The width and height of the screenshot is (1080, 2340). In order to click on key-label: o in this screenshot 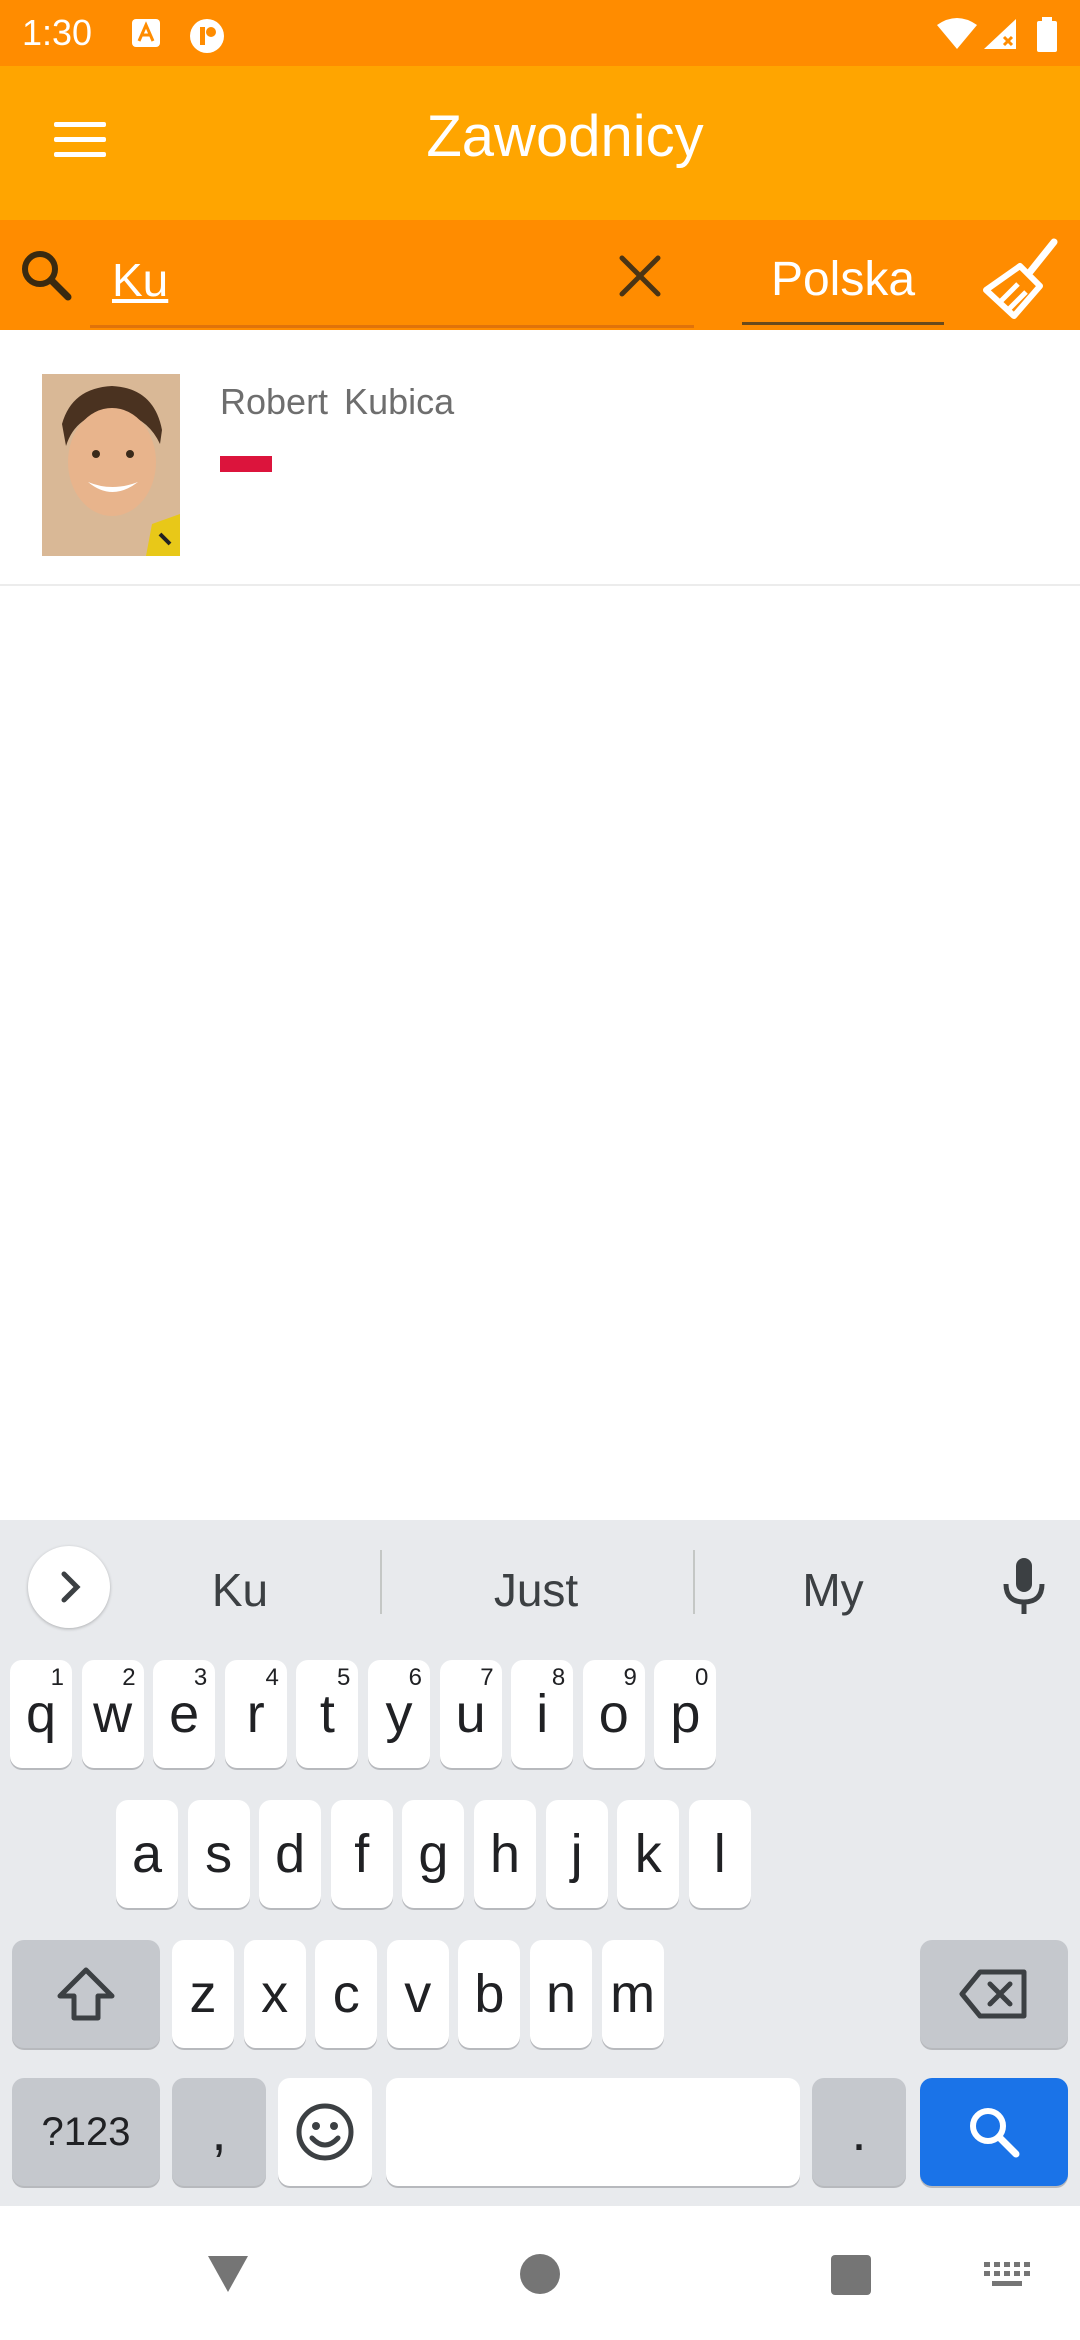, I will do `click(613, 1714)`.